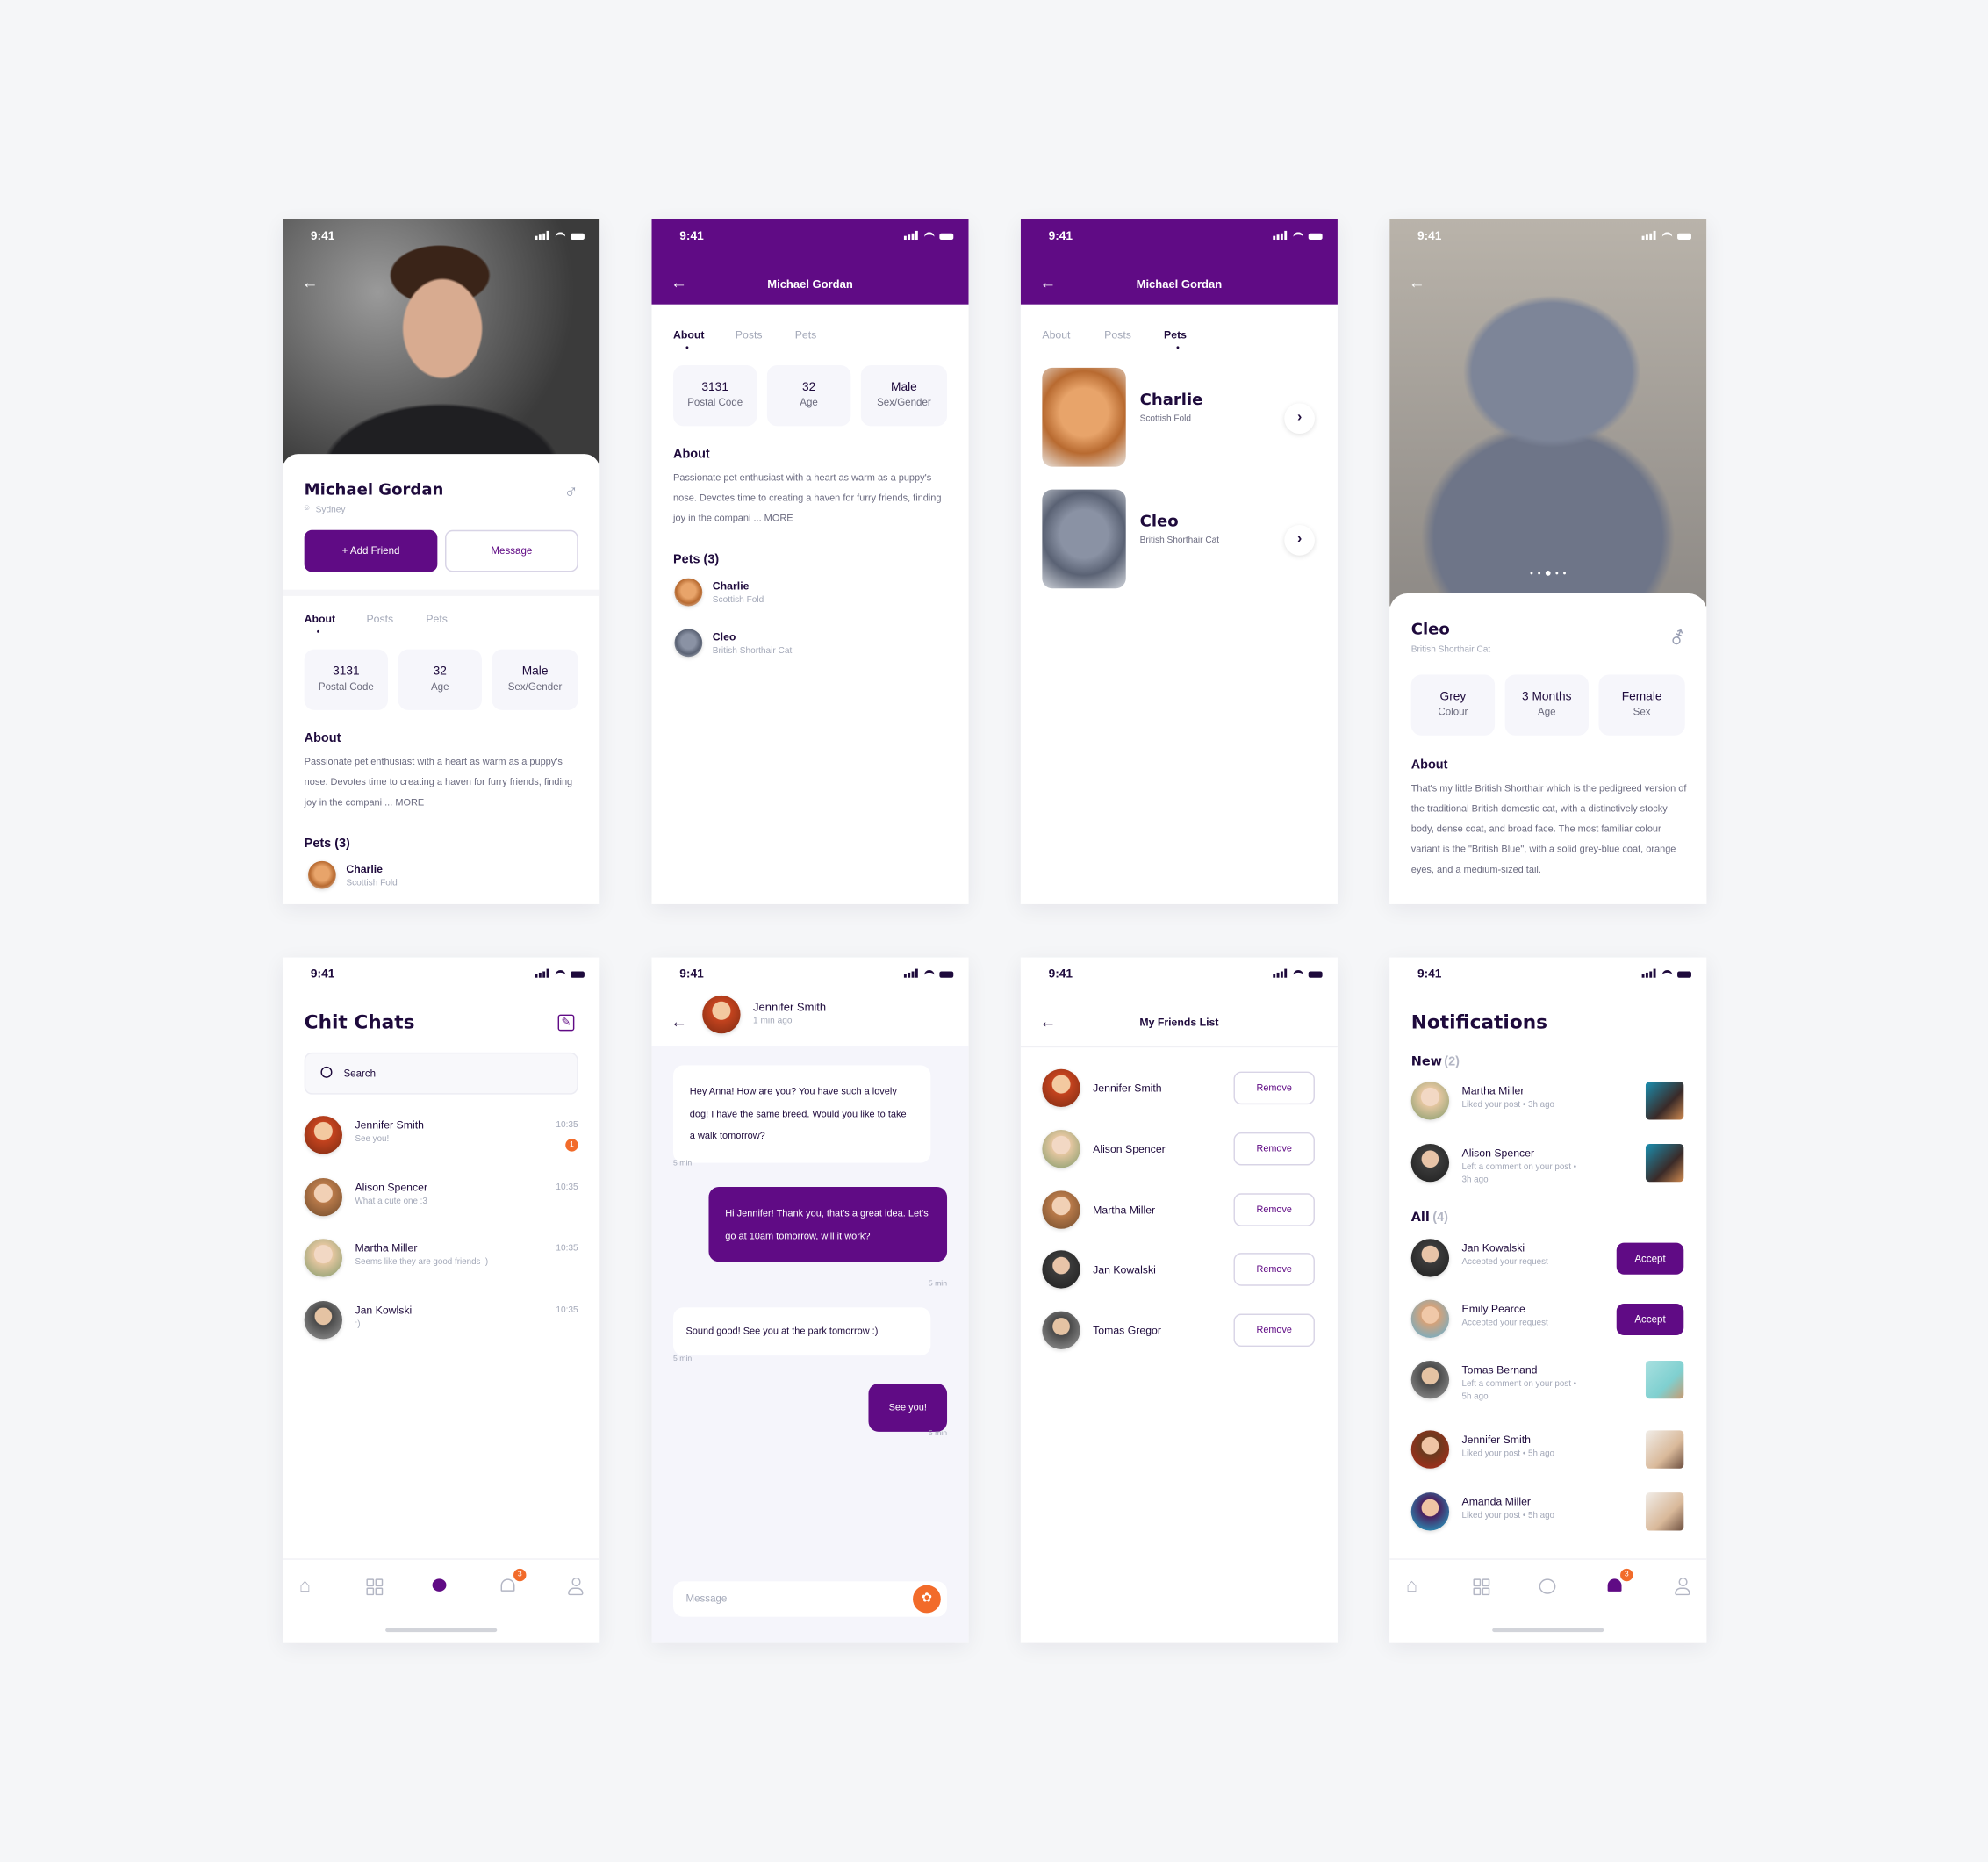 Image resolution: width=1988 pixels, height=1862 pixels. I want to click on notification-item: Emily Pearce Accepted your request Accept, so click(1547, 1325).